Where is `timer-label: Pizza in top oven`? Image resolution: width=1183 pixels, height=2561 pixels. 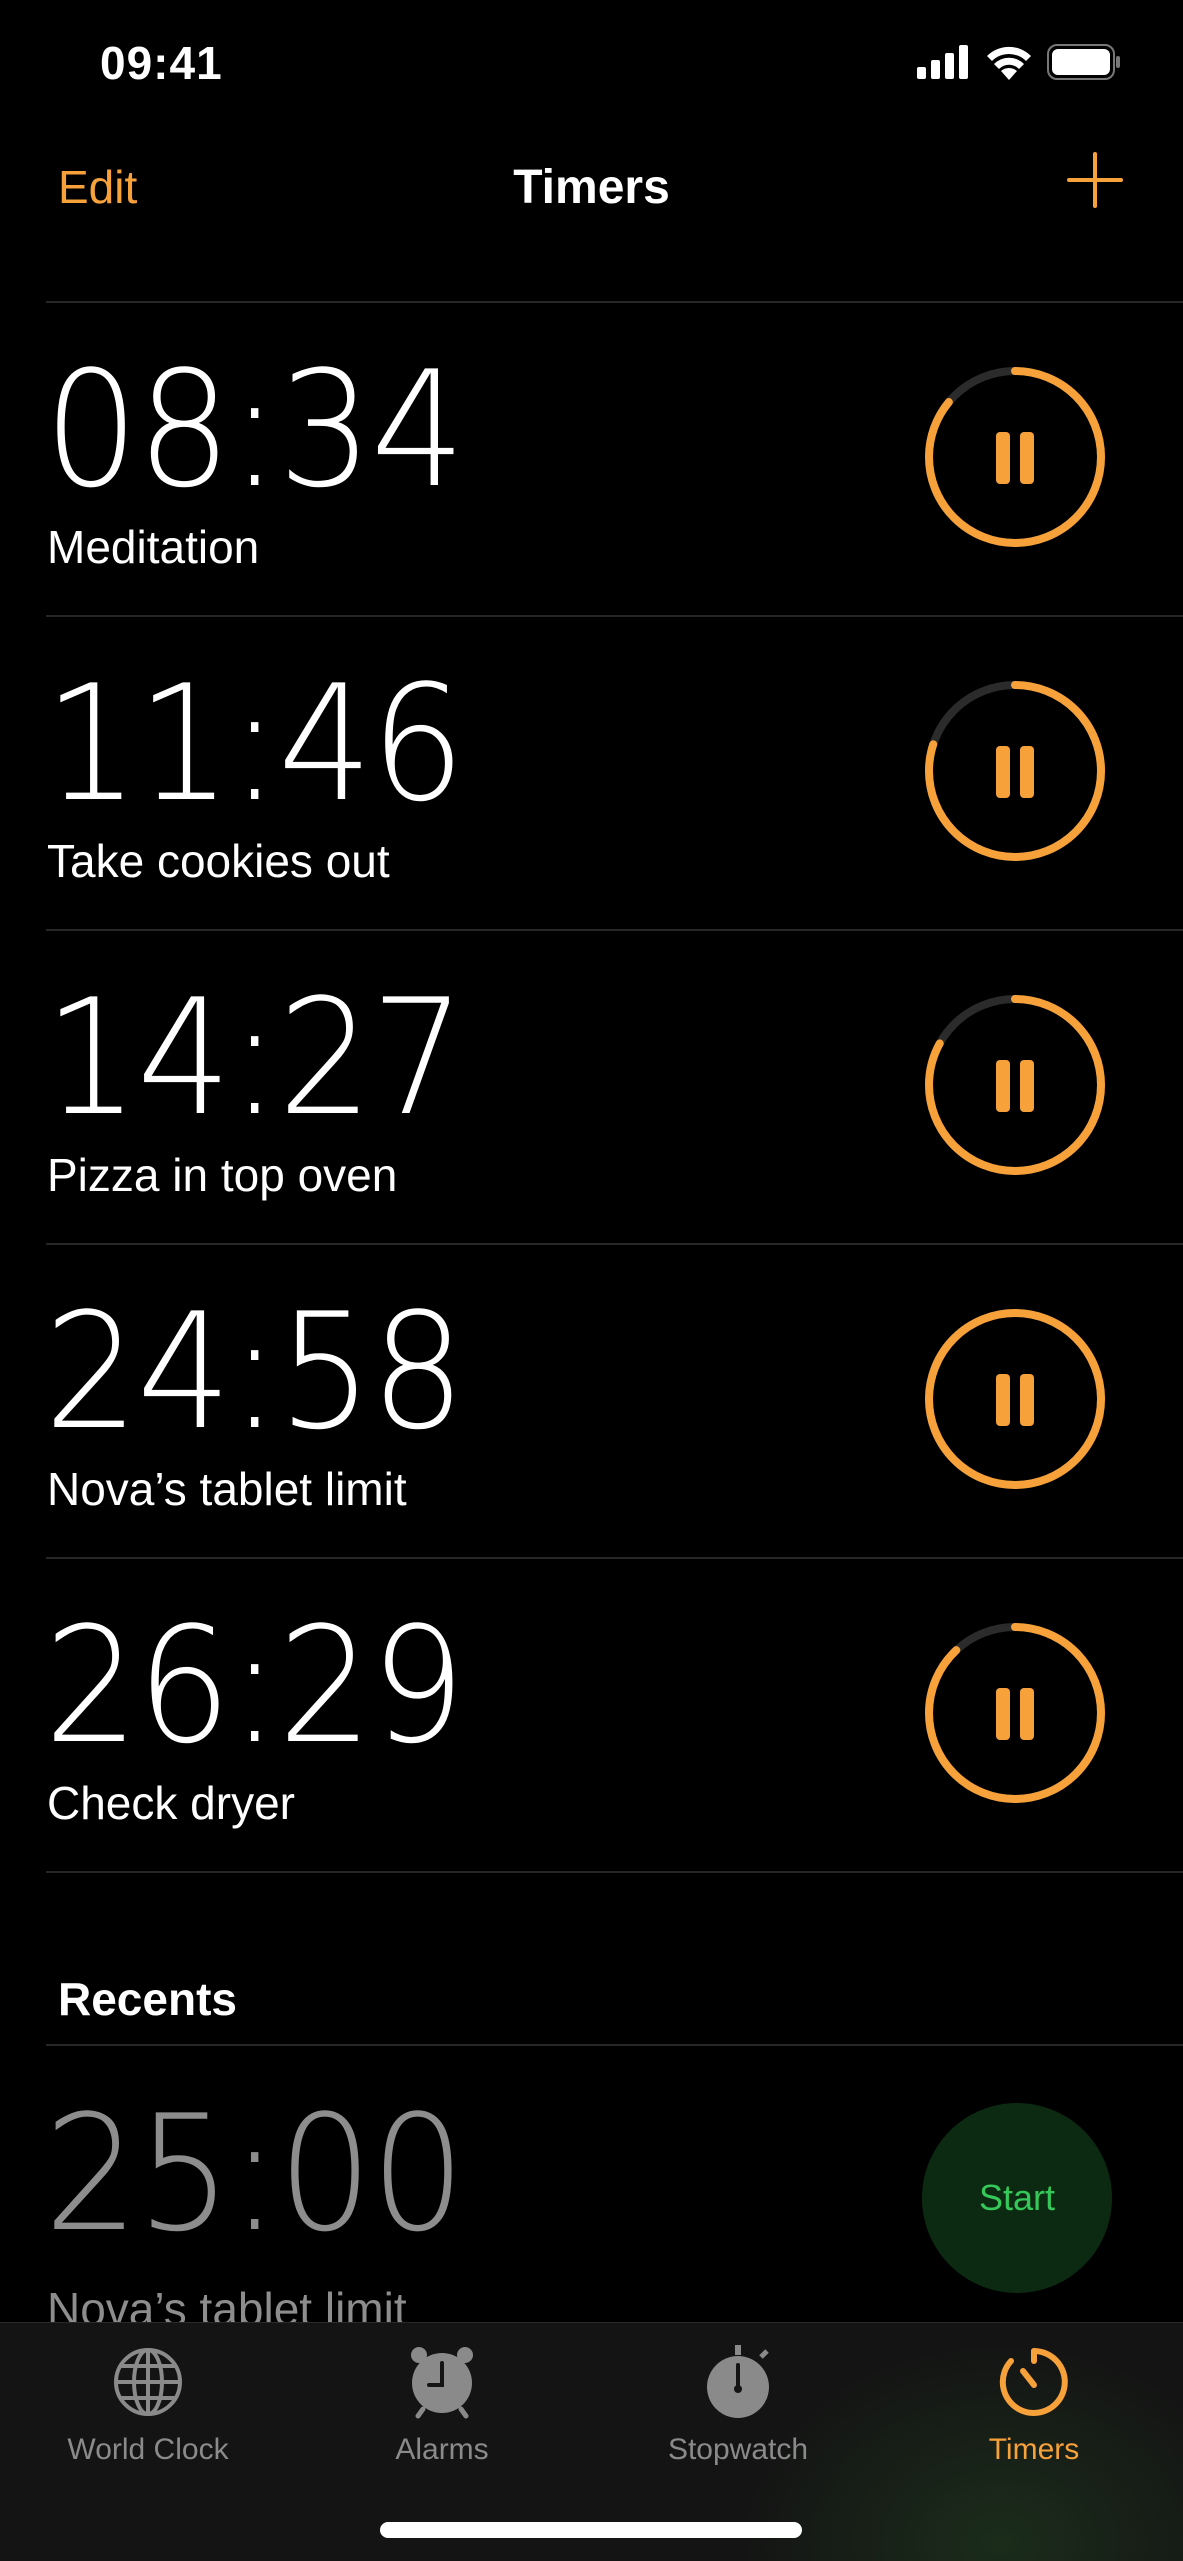
timer-label: Pizza in top oven is located at coordinates (222, 1175).